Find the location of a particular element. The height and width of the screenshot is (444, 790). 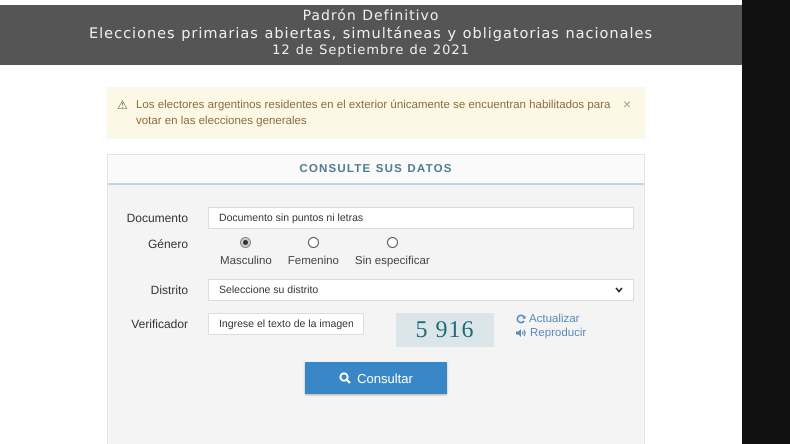

page-subtitle: Elecciones primarias abiertas, simultáneas y obligatorias nacionales is located at coordinates (370, 34).